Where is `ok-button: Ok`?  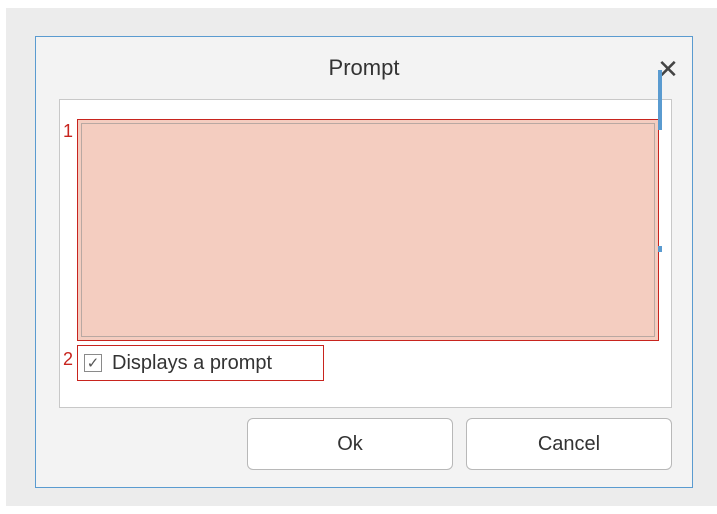 ok-button: Ok is located at coordinates (350, 444).